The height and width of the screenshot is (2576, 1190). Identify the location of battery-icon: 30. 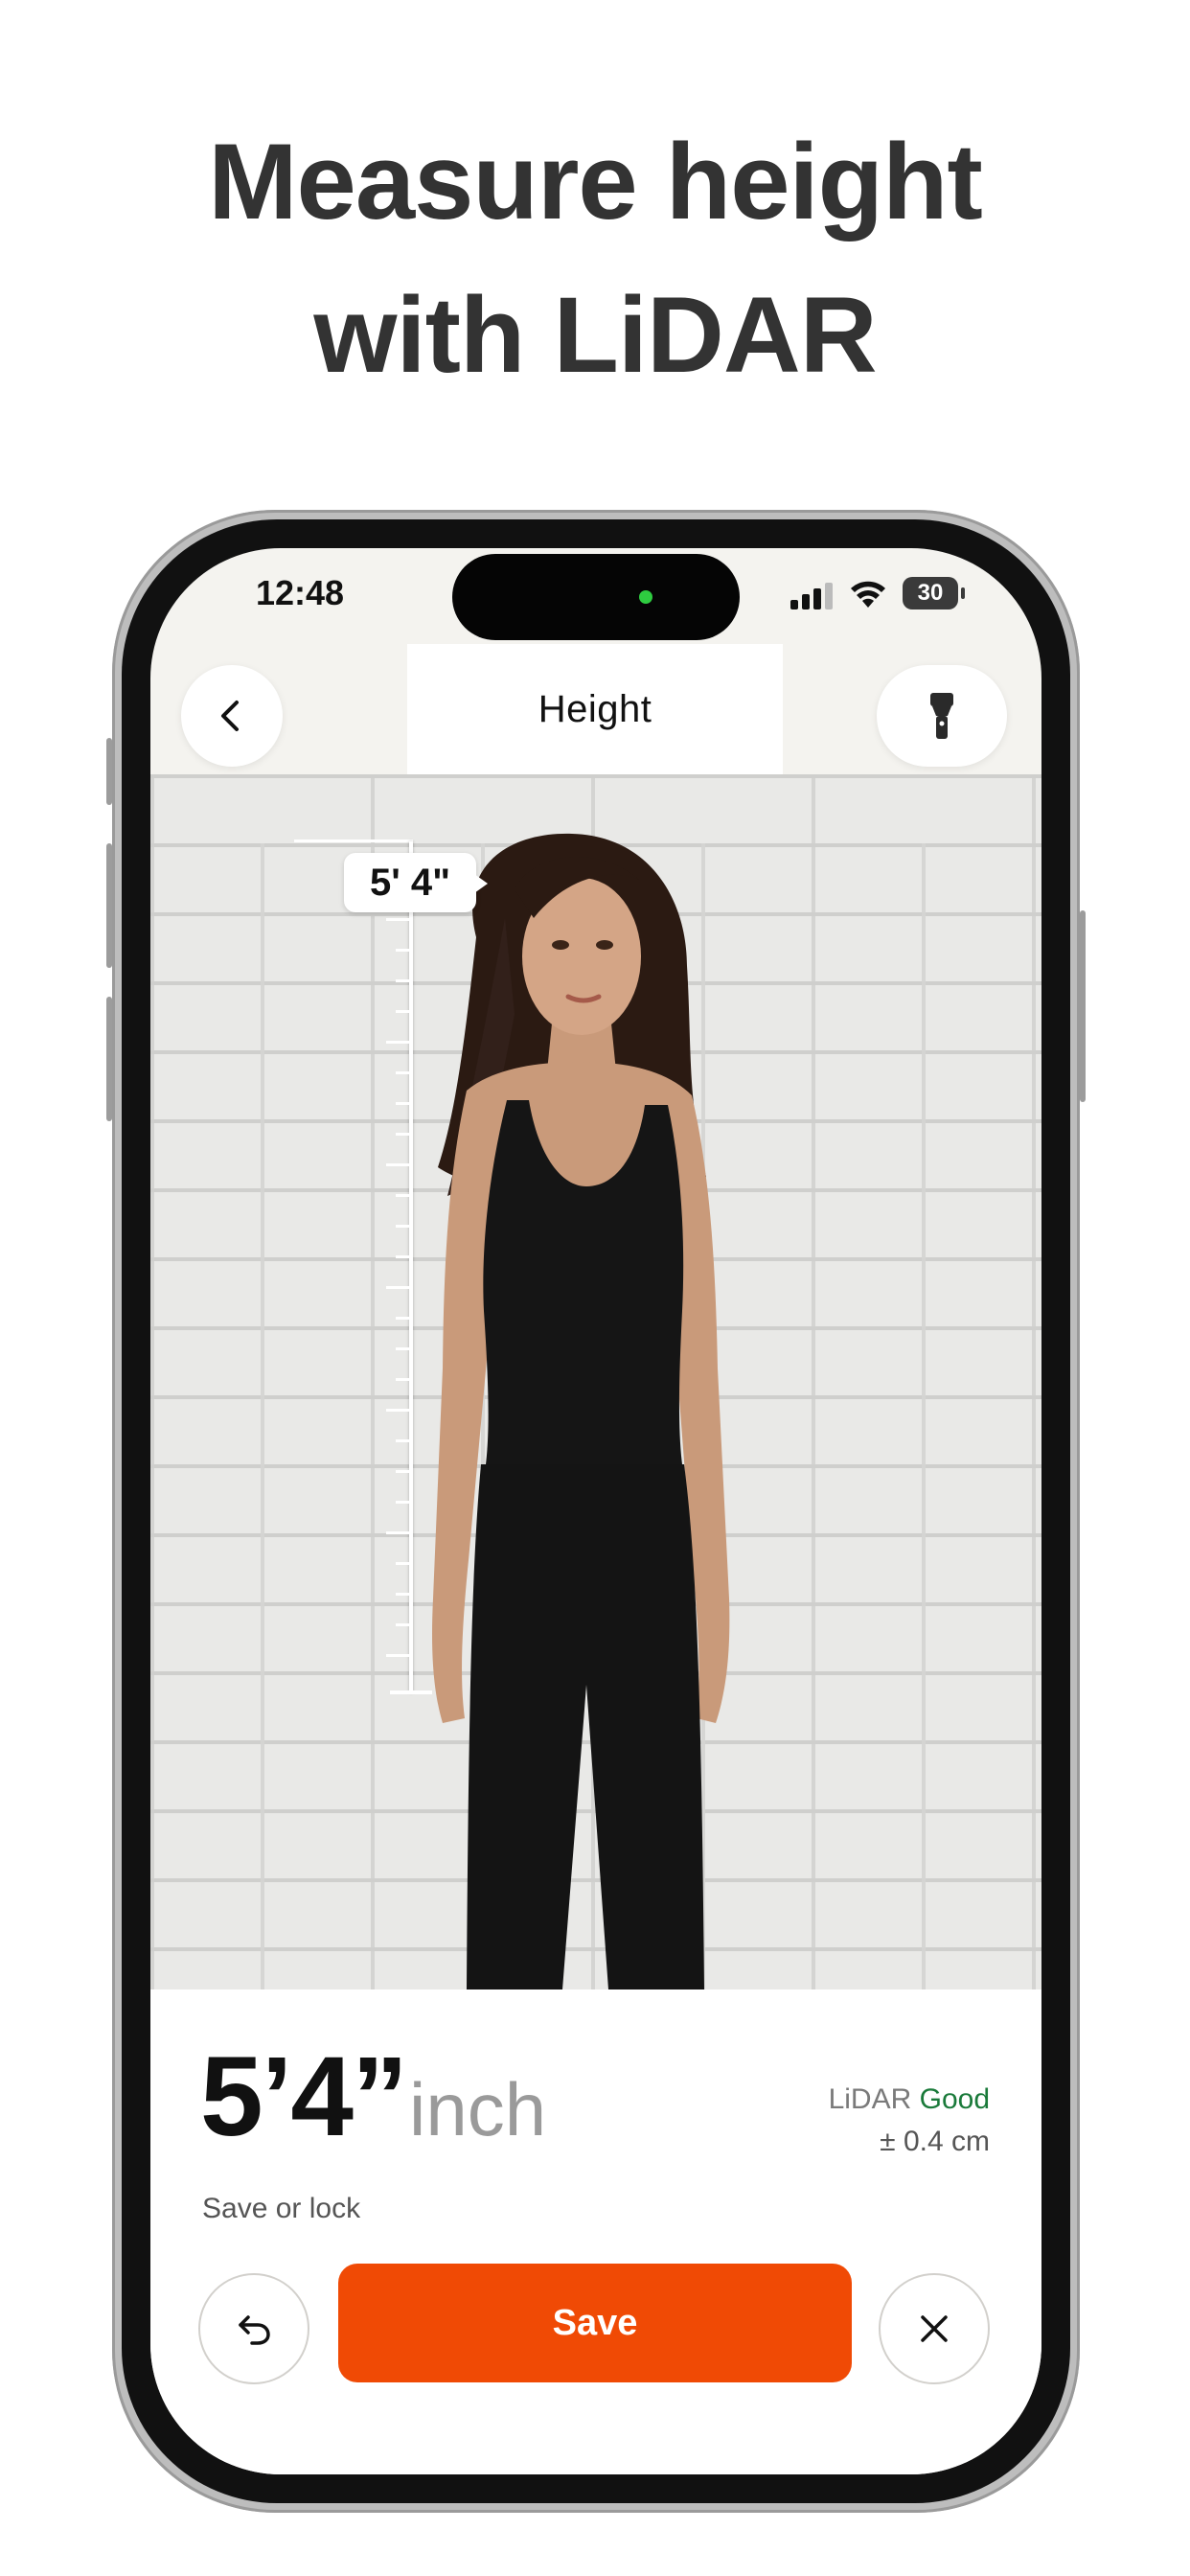
(934, 594).